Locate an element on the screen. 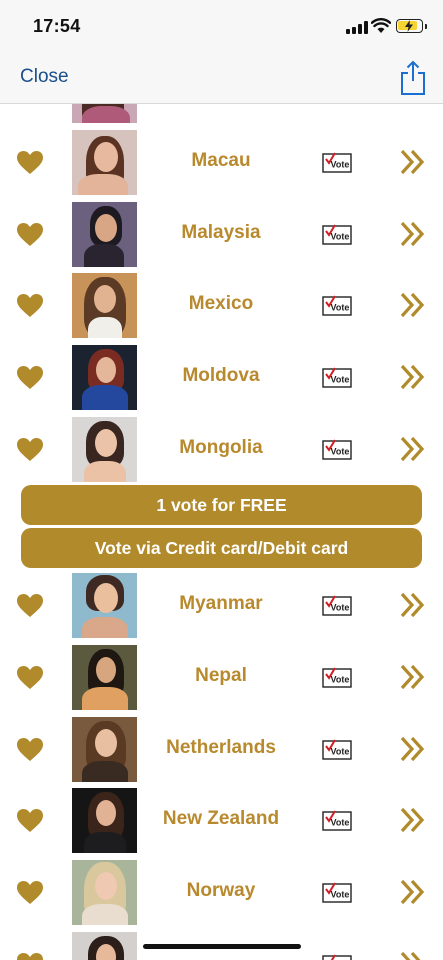  country-name: Mexico is located at coordinates (221, 303).